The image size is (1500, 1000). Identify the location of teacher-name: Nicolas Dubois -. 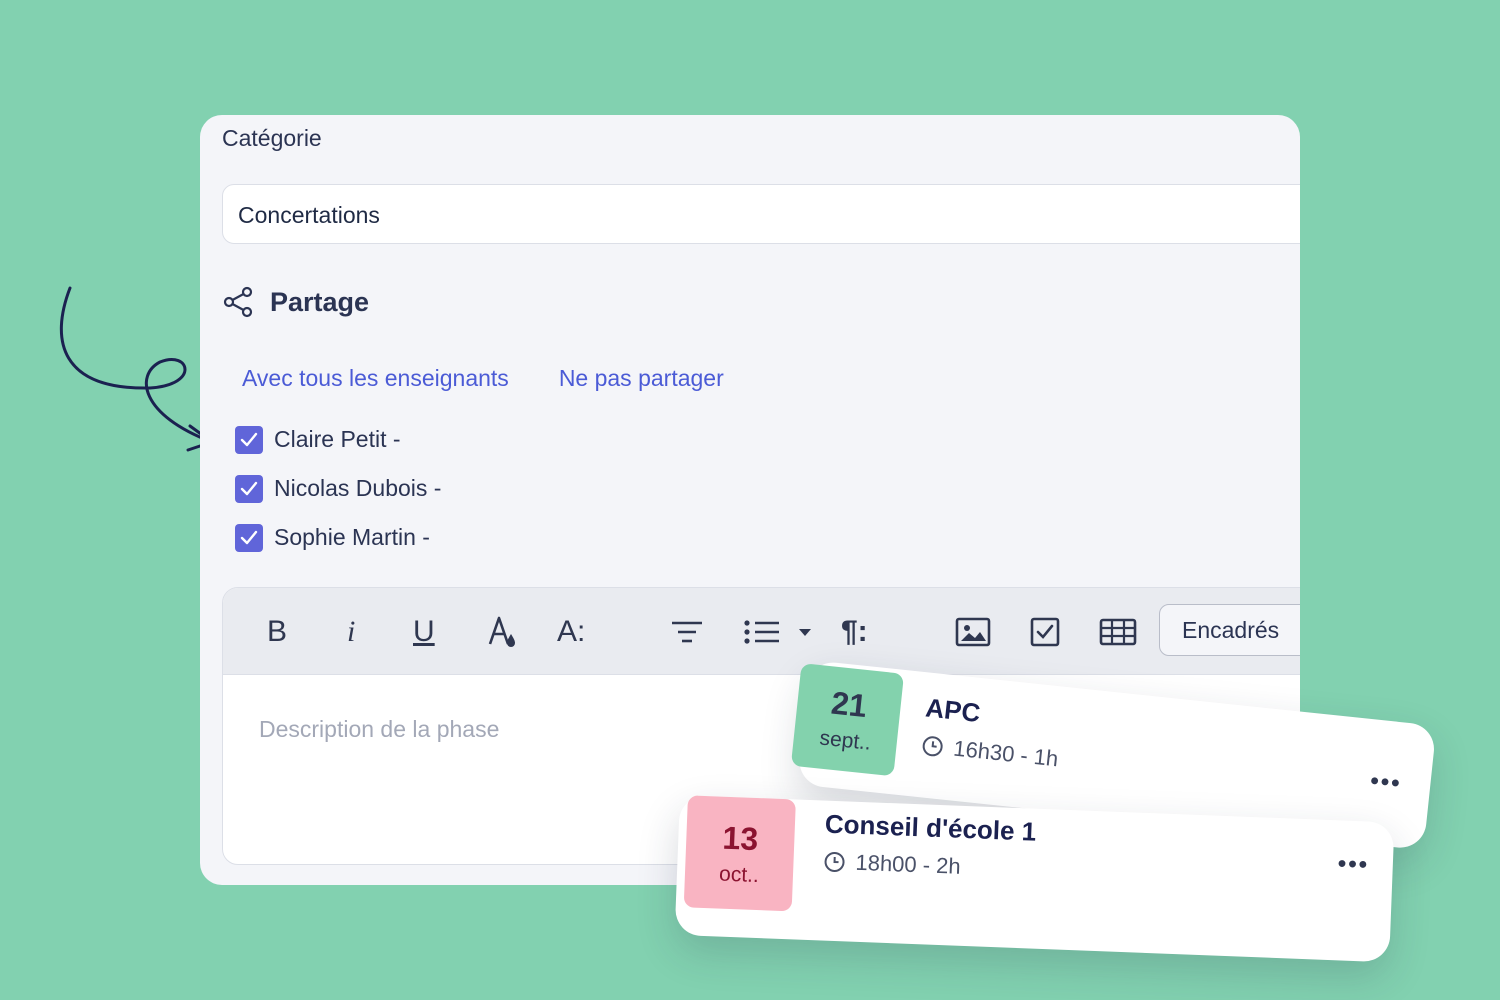
(358, 488).